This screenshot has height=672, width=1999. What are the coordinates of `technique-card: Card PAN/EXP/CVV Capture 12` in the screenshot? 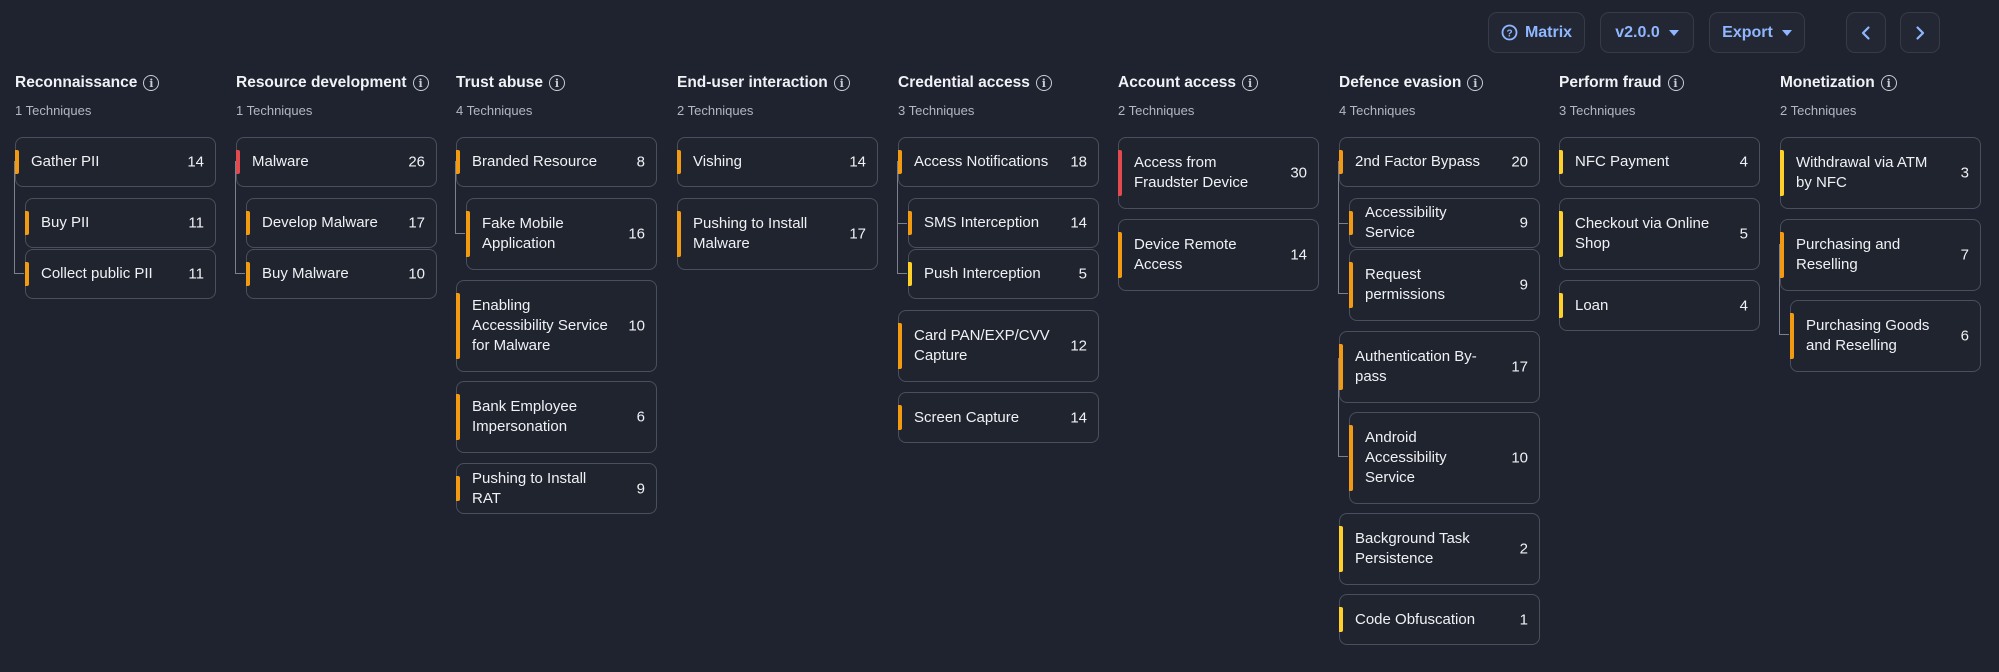 It's located at (998, 346).